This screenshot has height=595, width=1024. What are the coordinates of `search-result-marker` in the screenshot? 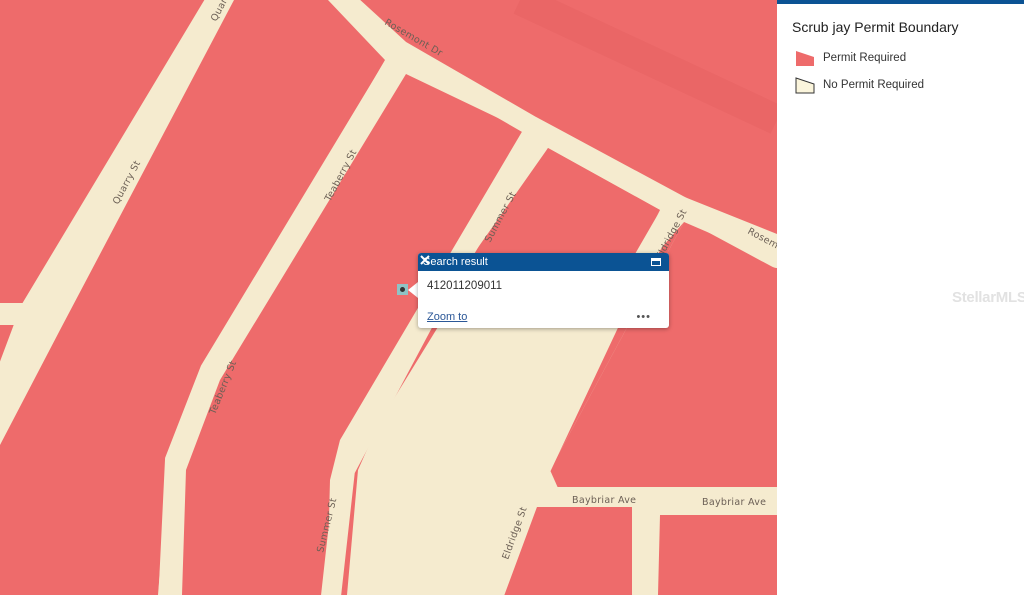 It's located at (402, 289).